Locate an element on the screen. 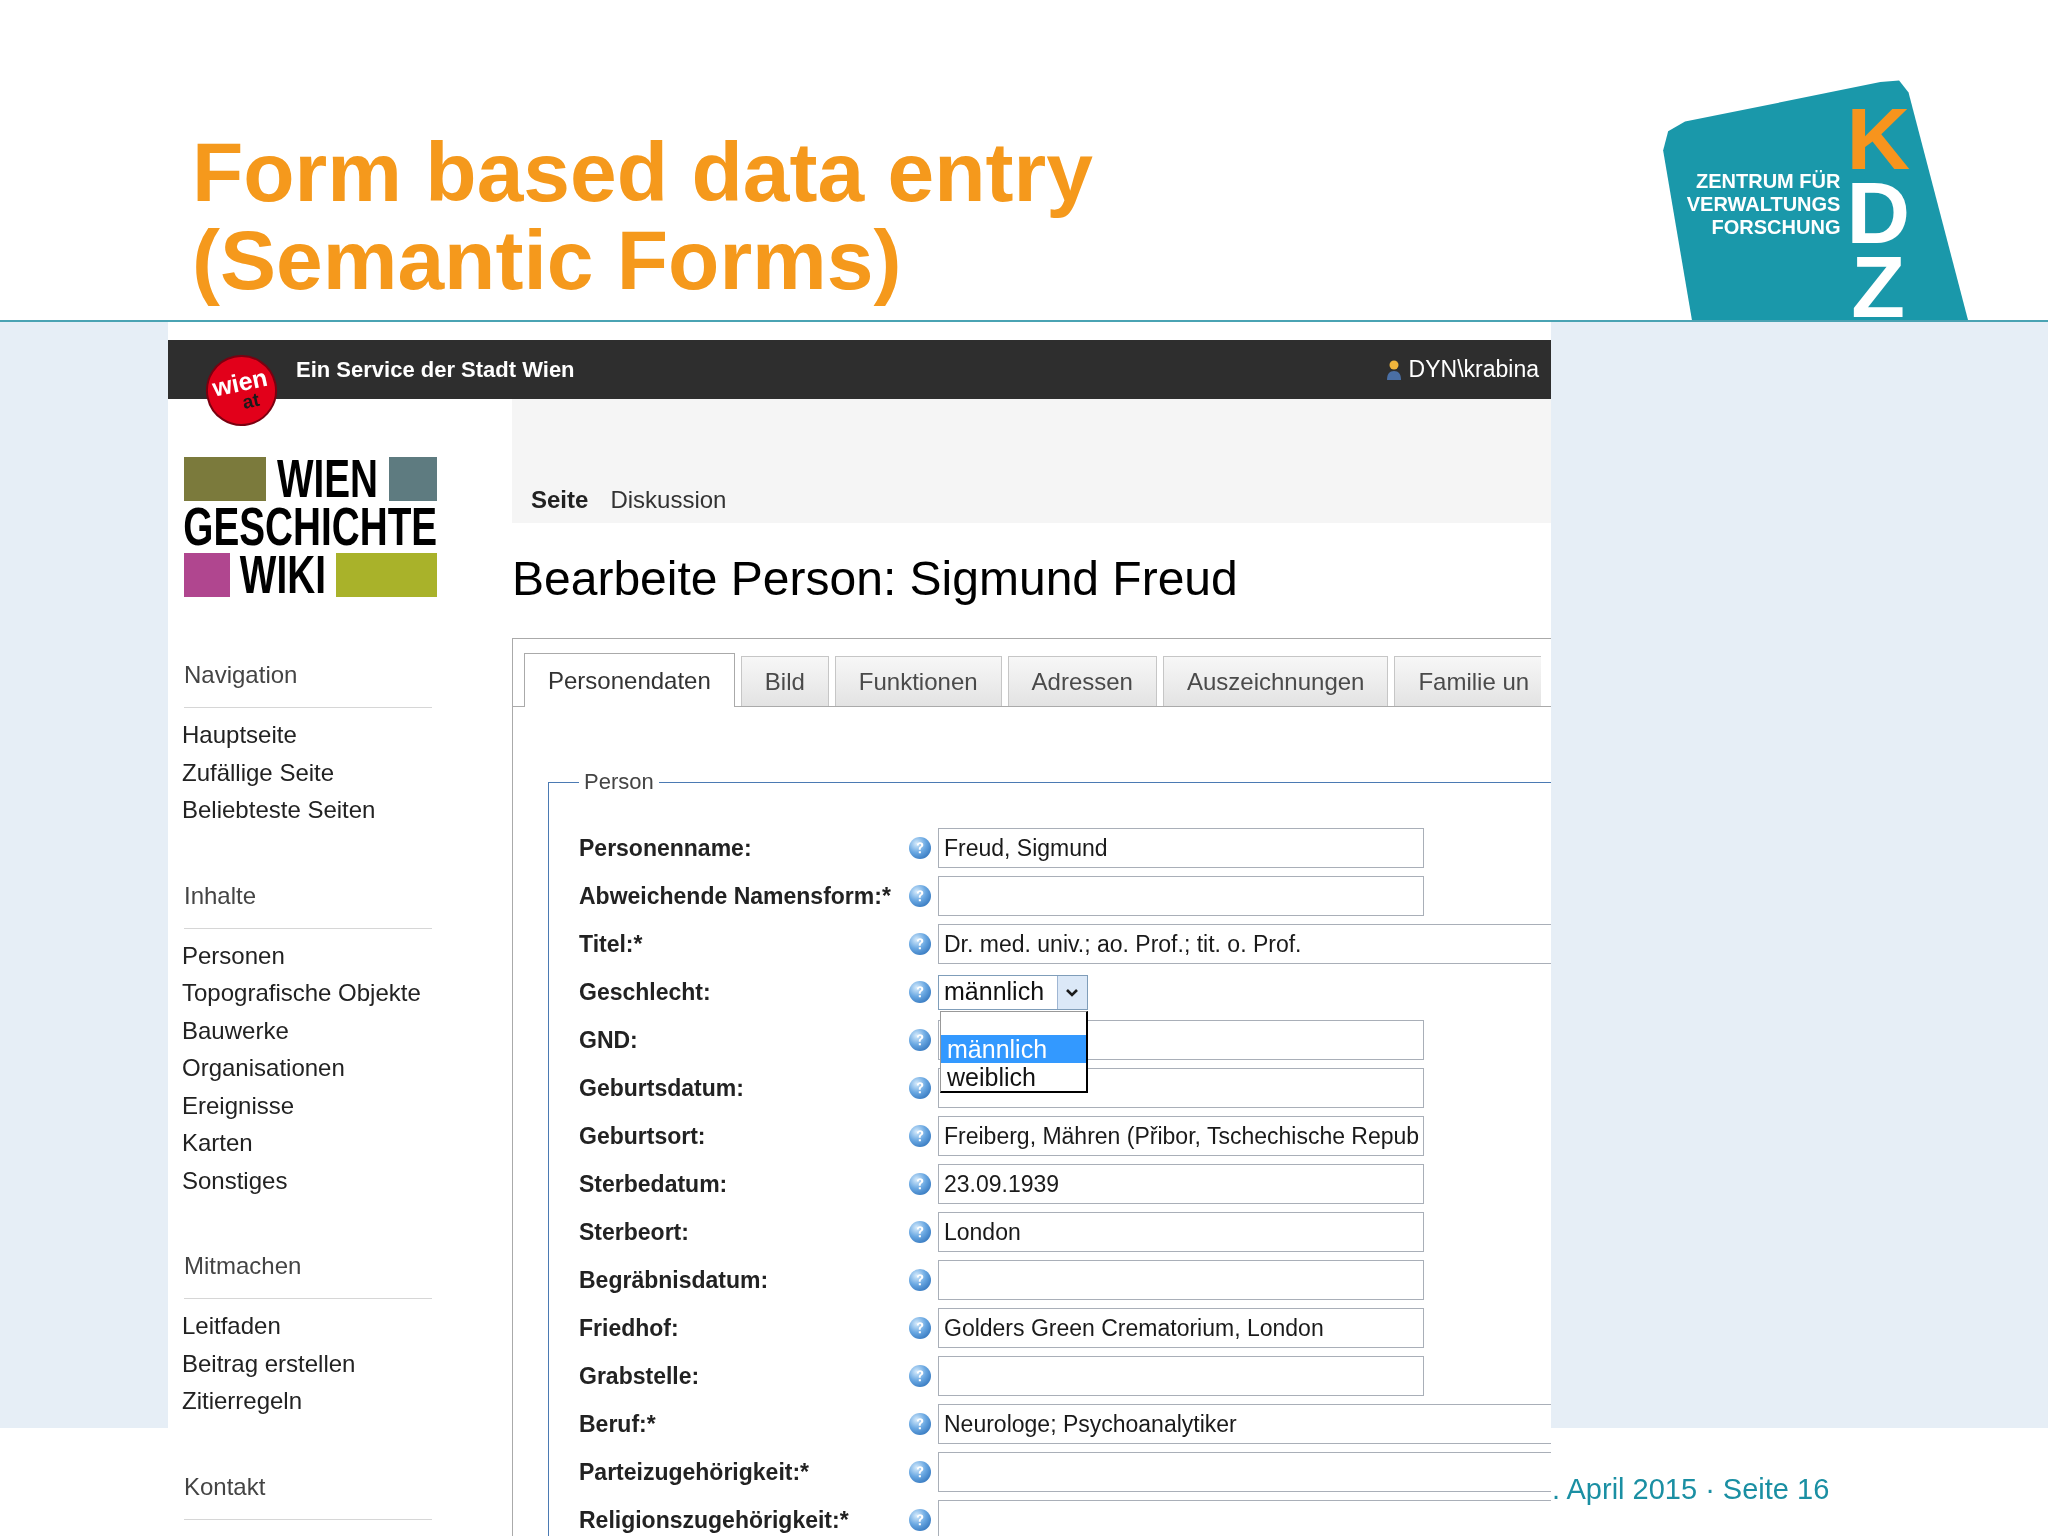 This screenshot has height=1536, width=2048. form-tab: Auszeichnungen is located at coordinates (1275, 681).